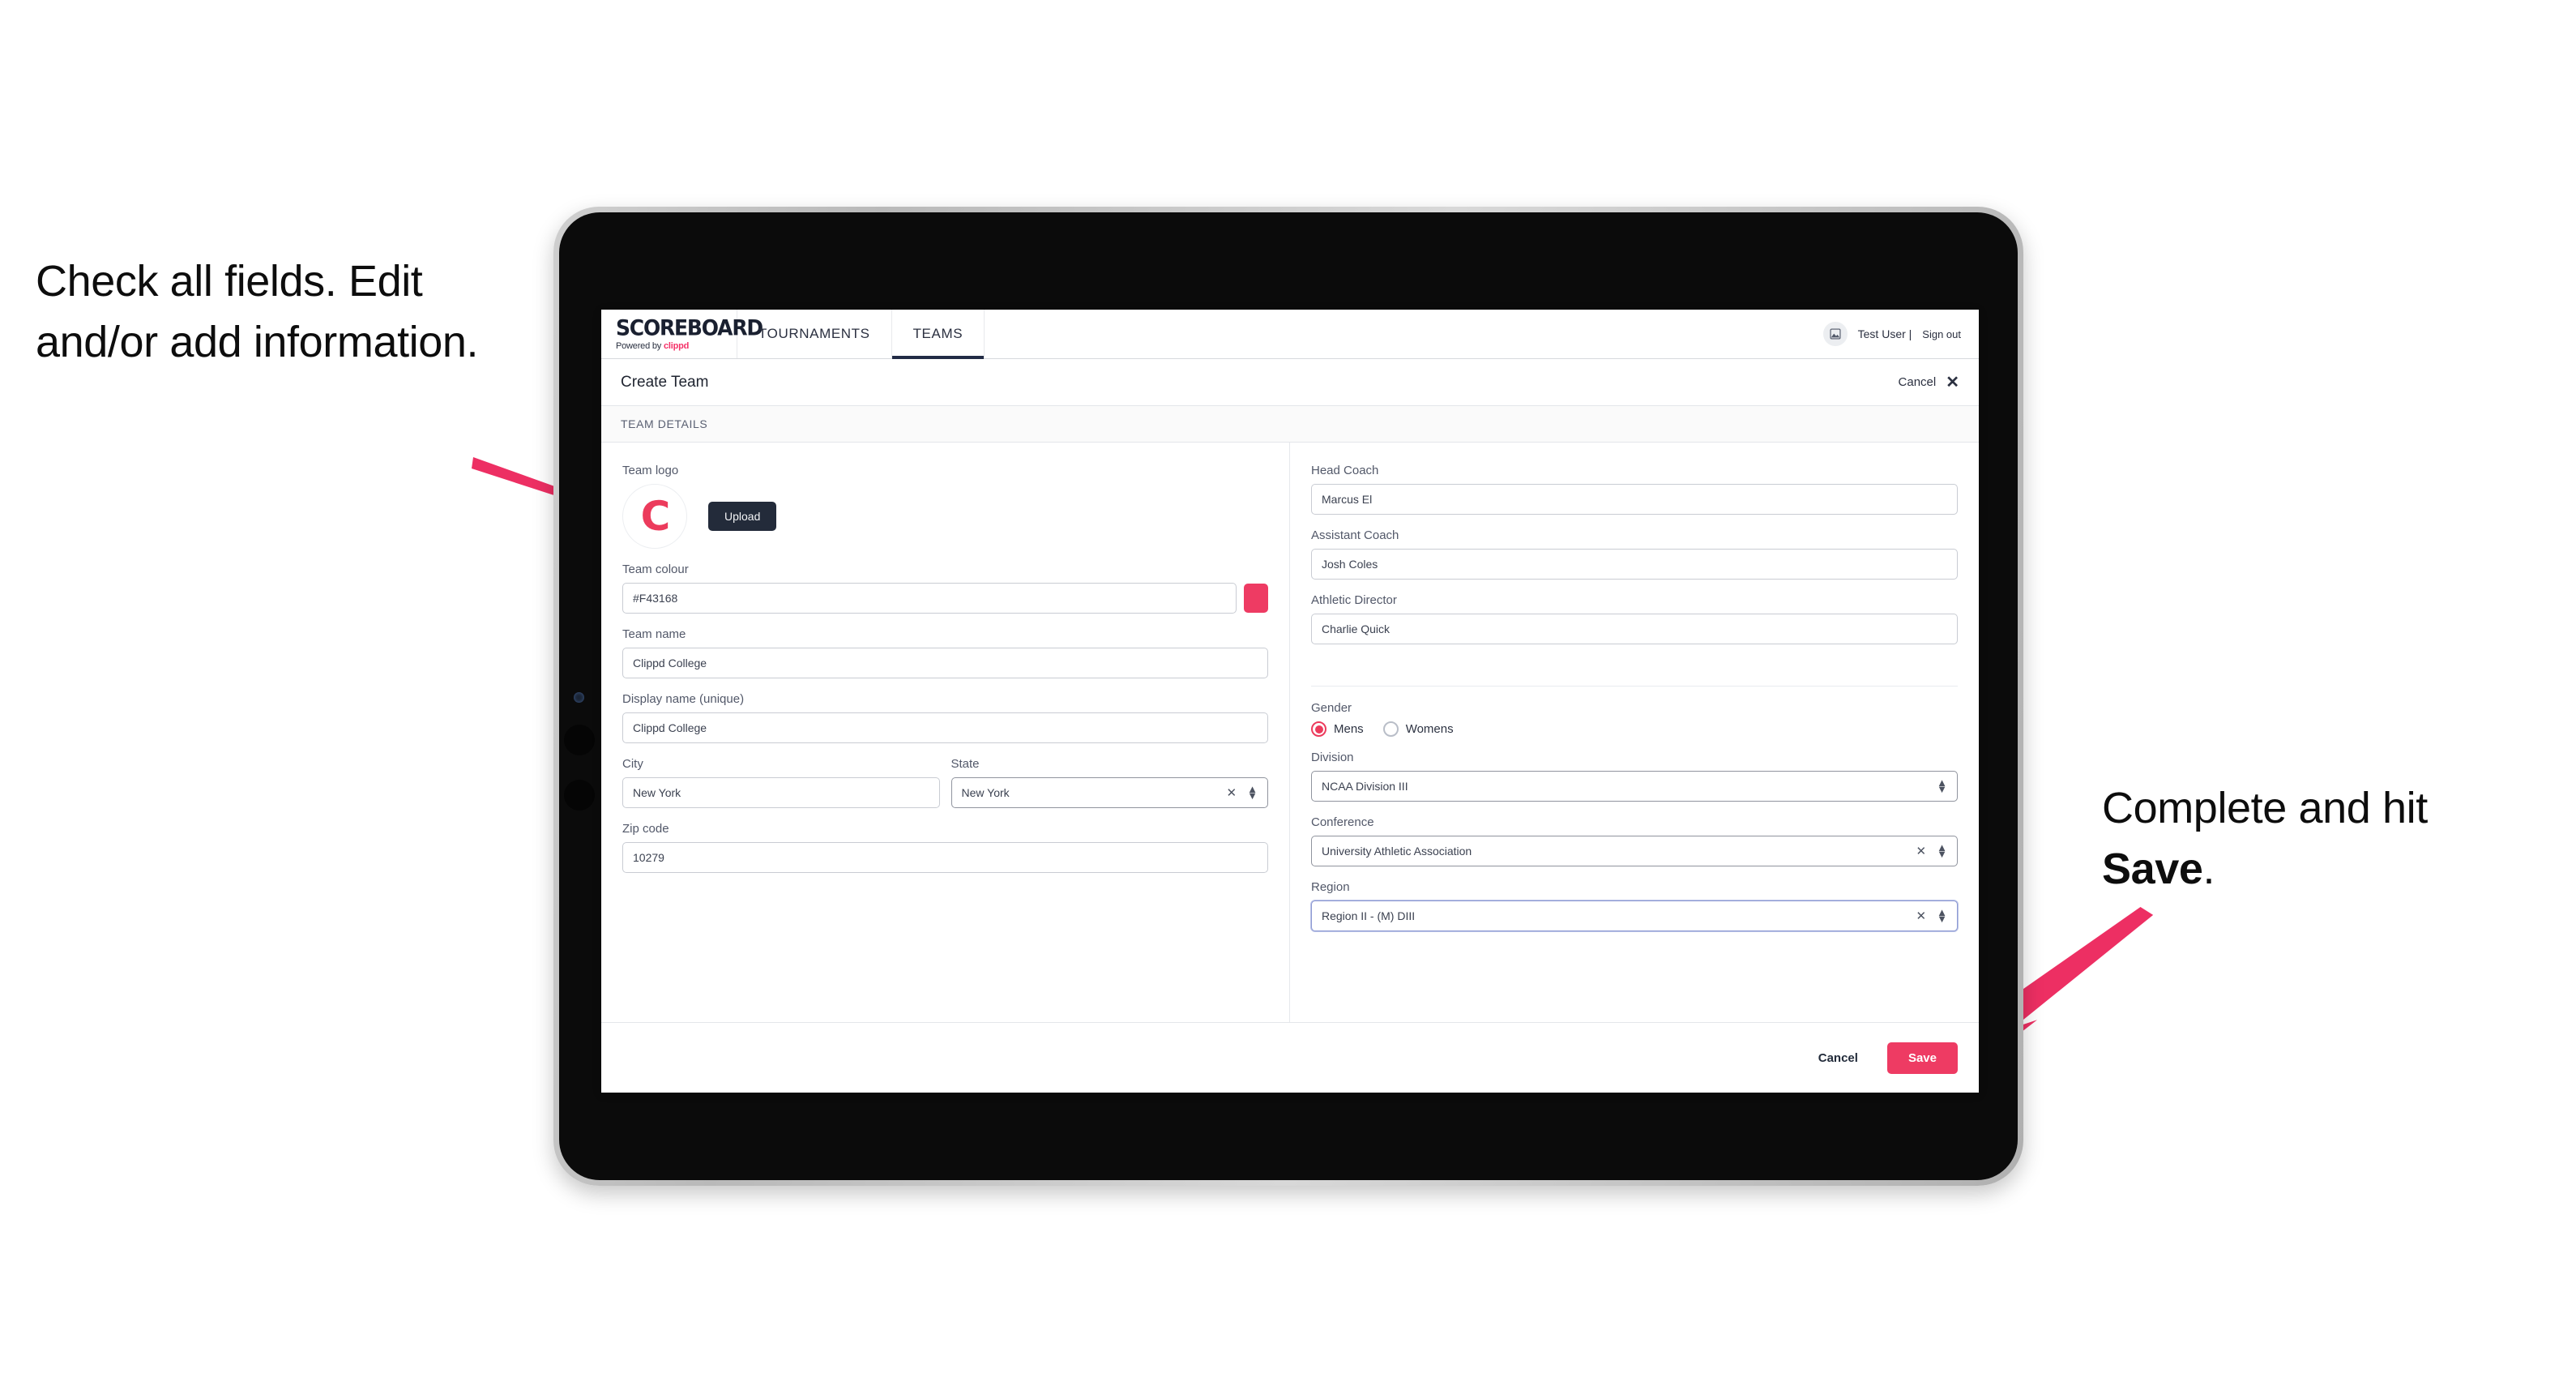  Describe the element at coordinates (938, 334) in the screenshot. I see `nav-tab-teams: TEAMS` at that location.